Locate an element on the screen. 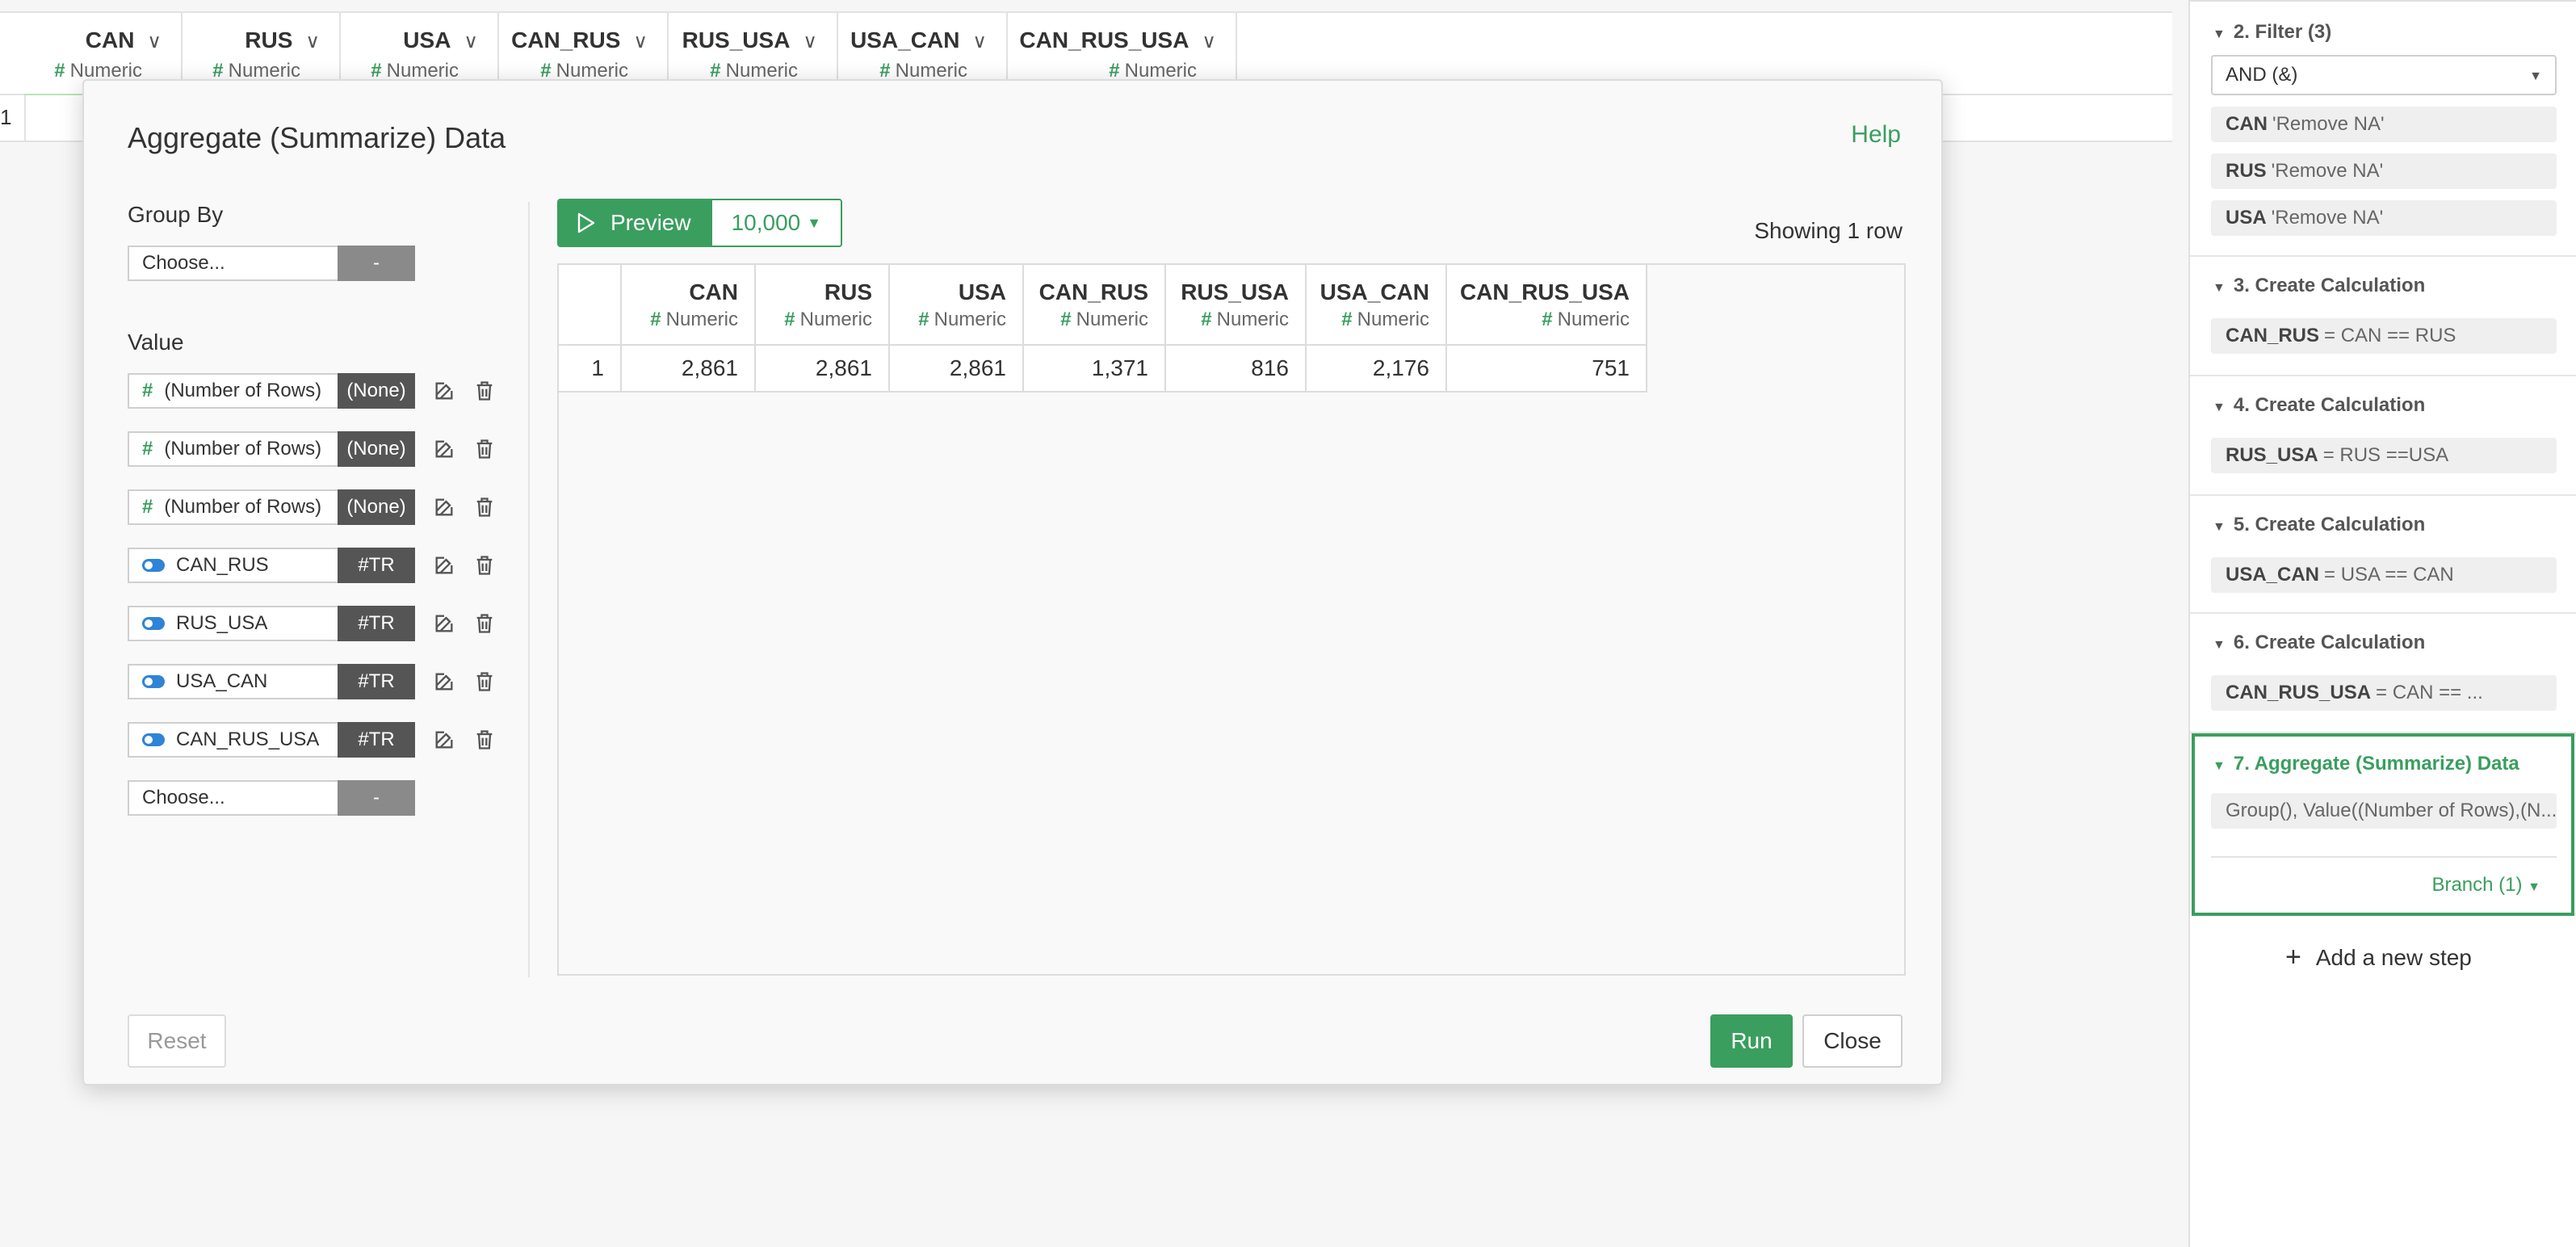  value-row: RUS_USA #TR is located at coordinates (334, 624).